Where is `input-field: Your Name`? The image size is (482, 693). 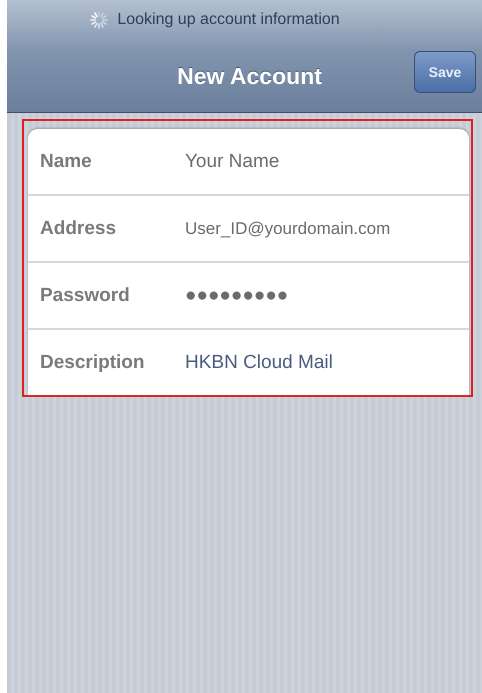 input-field: Your Name is located at coordinates (325, 161).